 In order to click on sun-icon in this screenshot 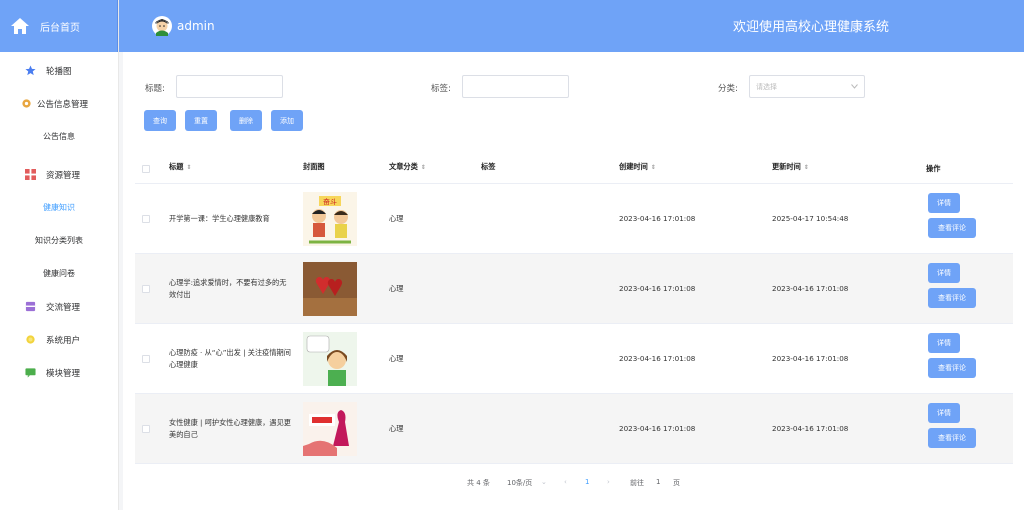, I will do `click(30, 340)`.